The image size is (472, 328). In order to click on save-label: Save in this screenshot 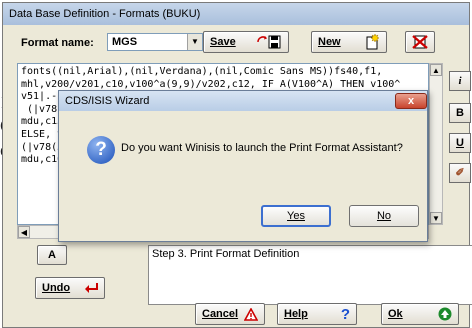, I will do `click(223, 42)`.